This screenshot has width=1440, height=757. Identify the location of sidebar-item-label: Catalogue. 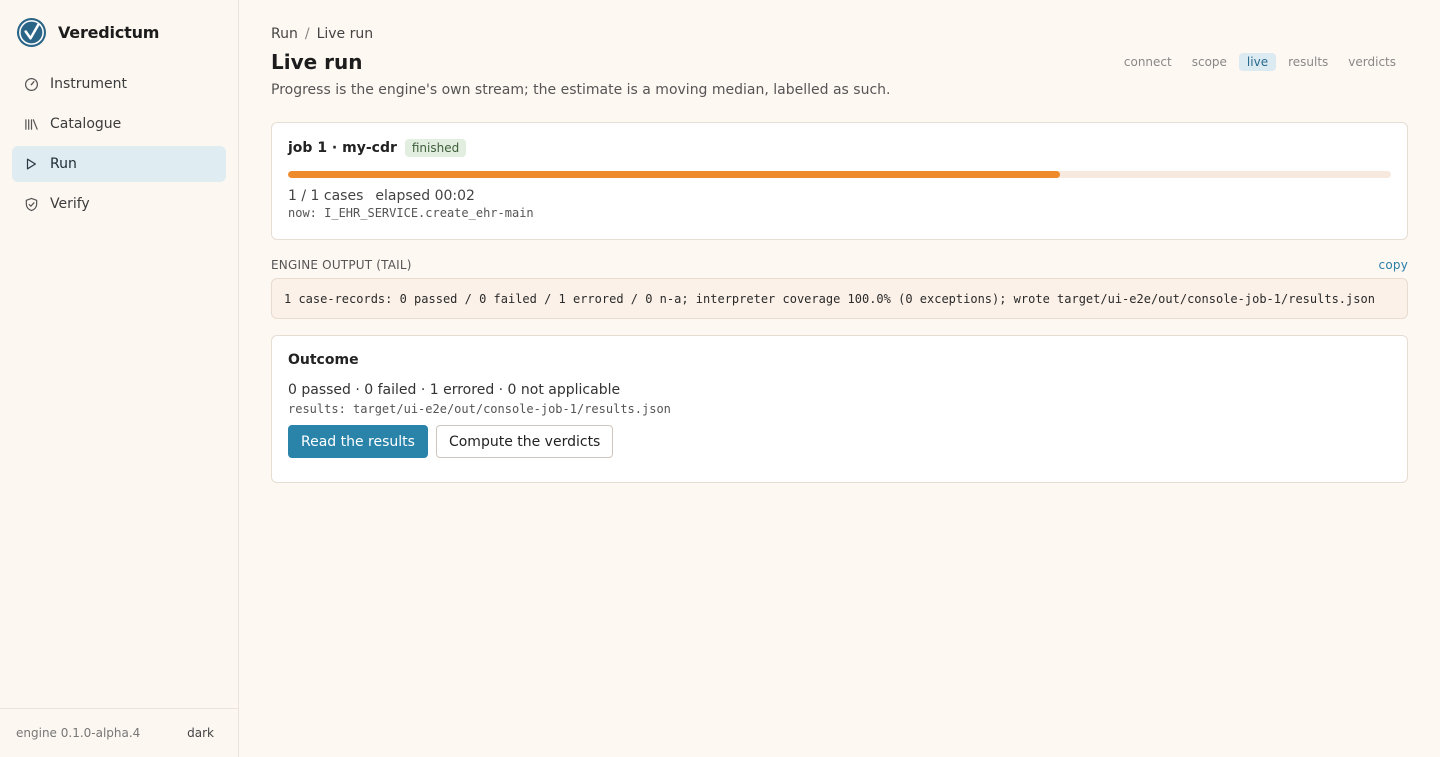
(86, 124).